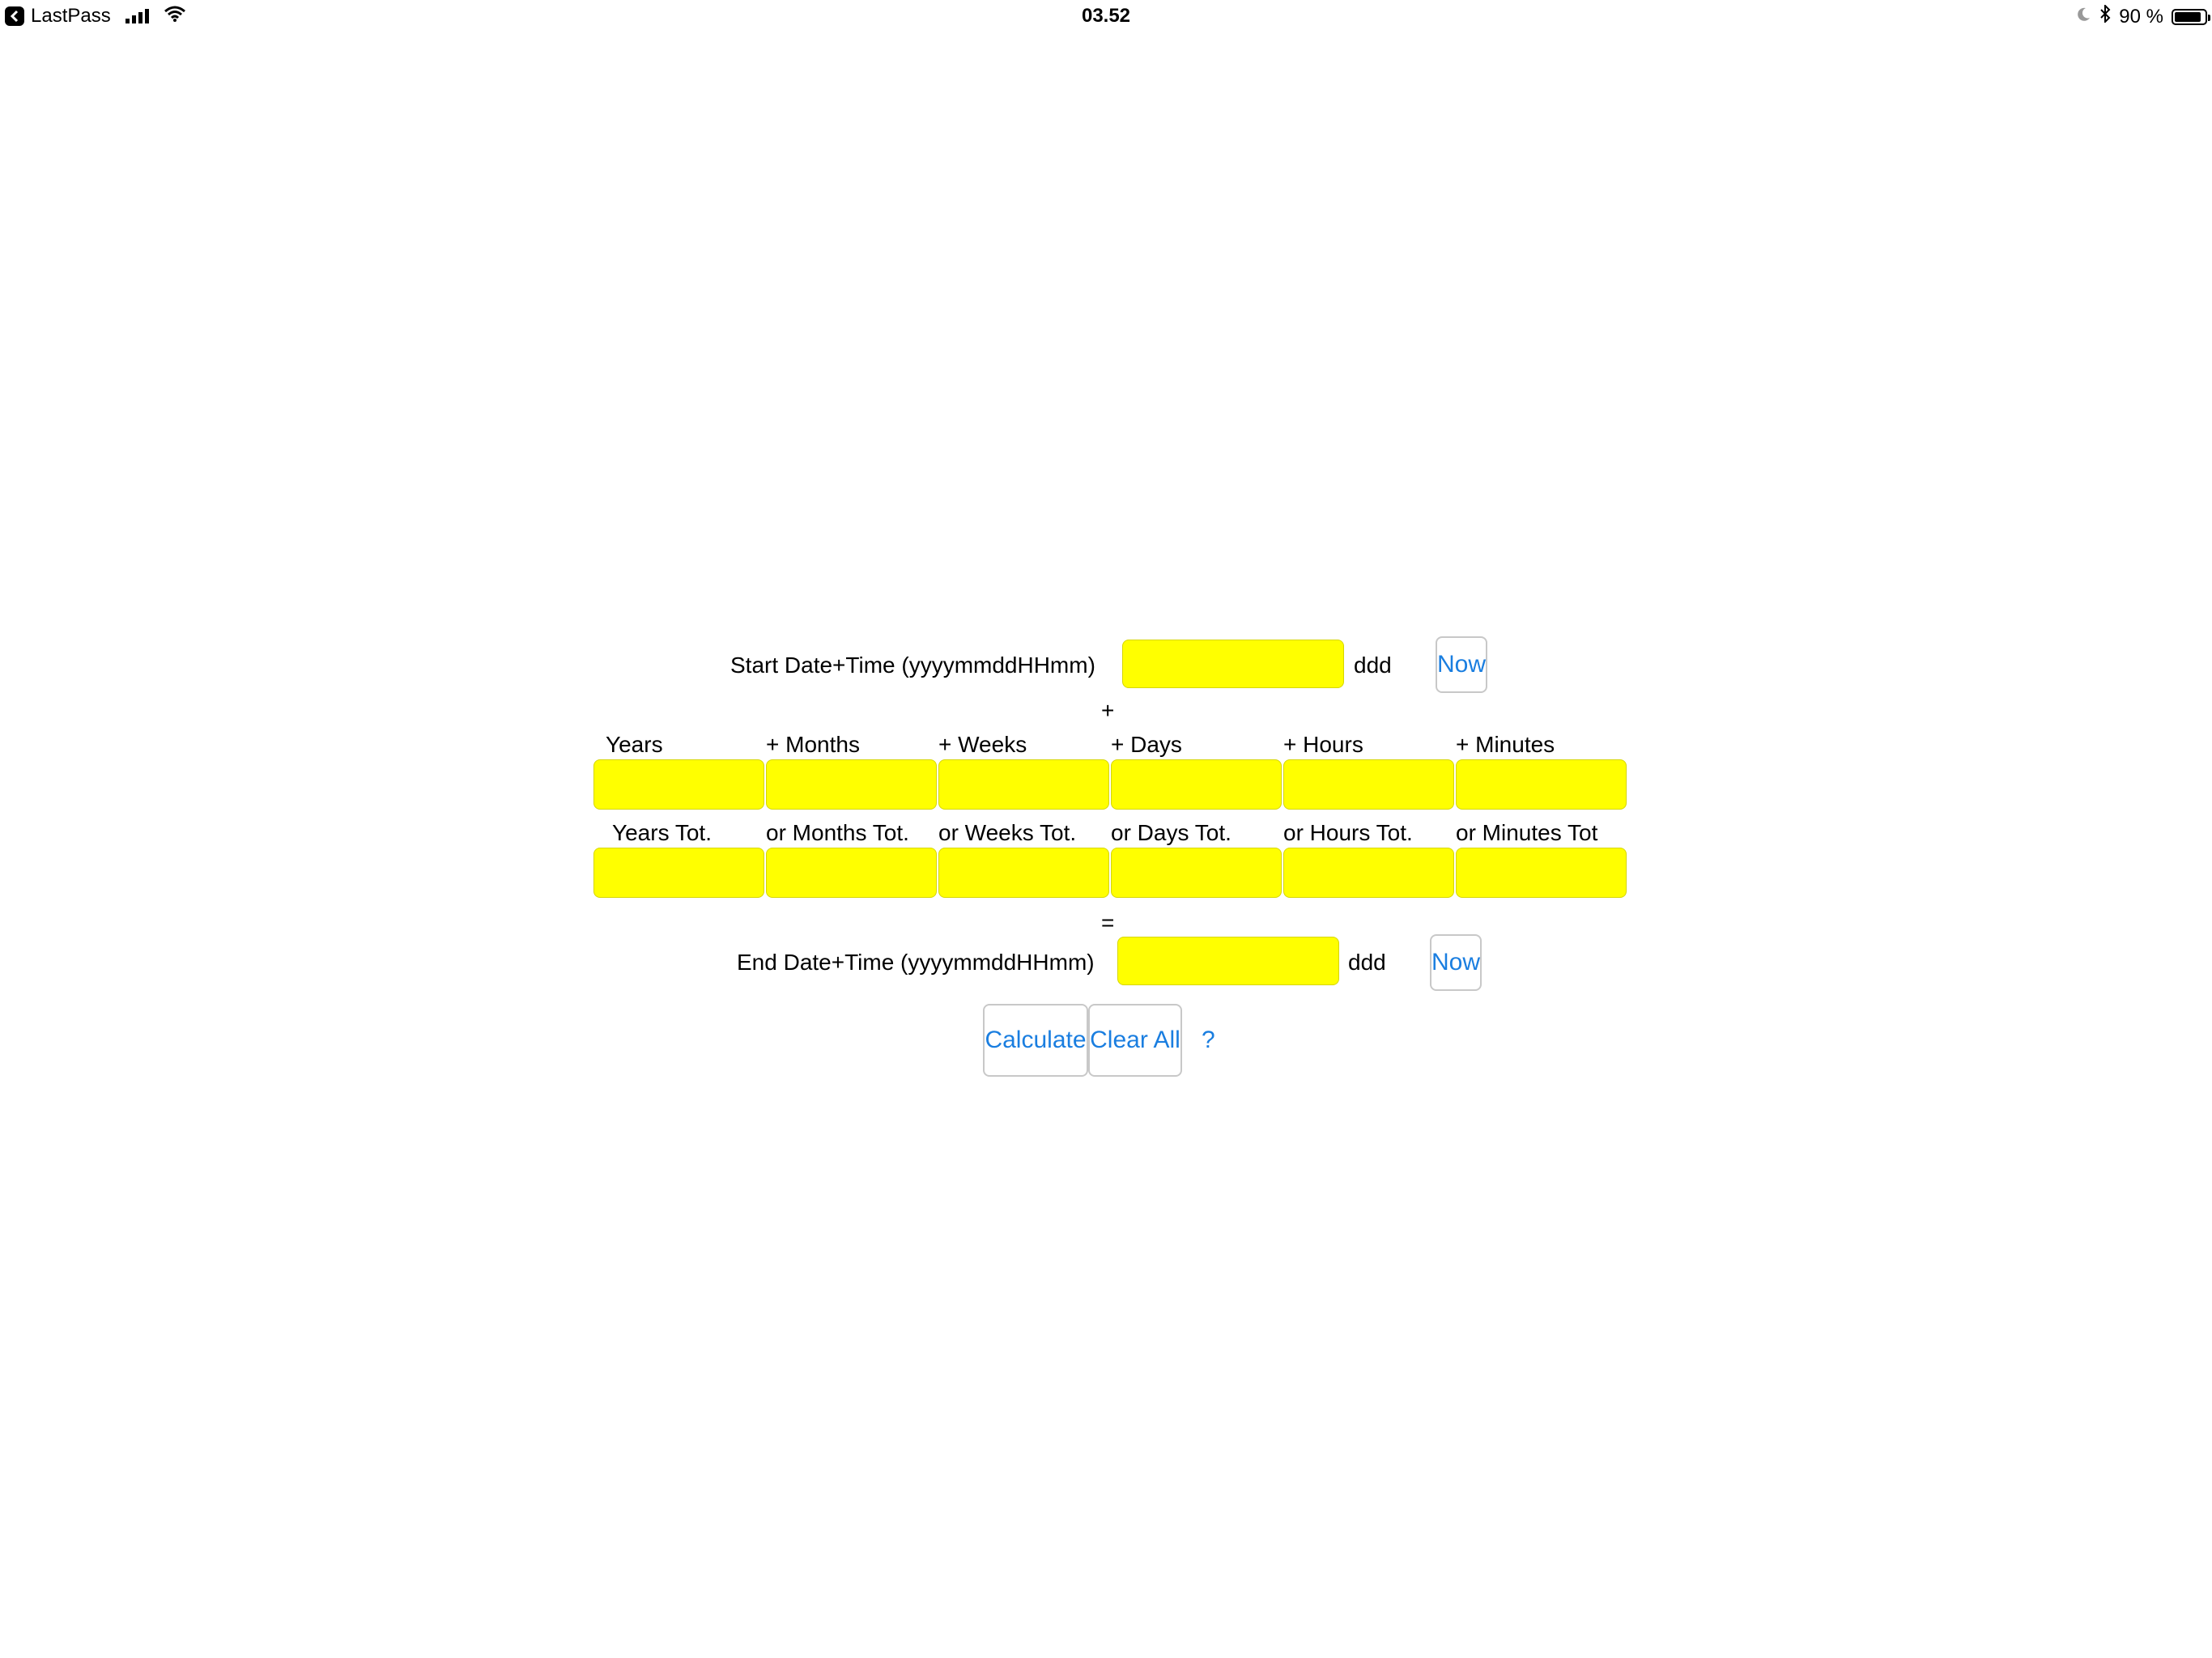  I want to click on status-bar: LastPass 03.52 90 %, so click(1106, 16).